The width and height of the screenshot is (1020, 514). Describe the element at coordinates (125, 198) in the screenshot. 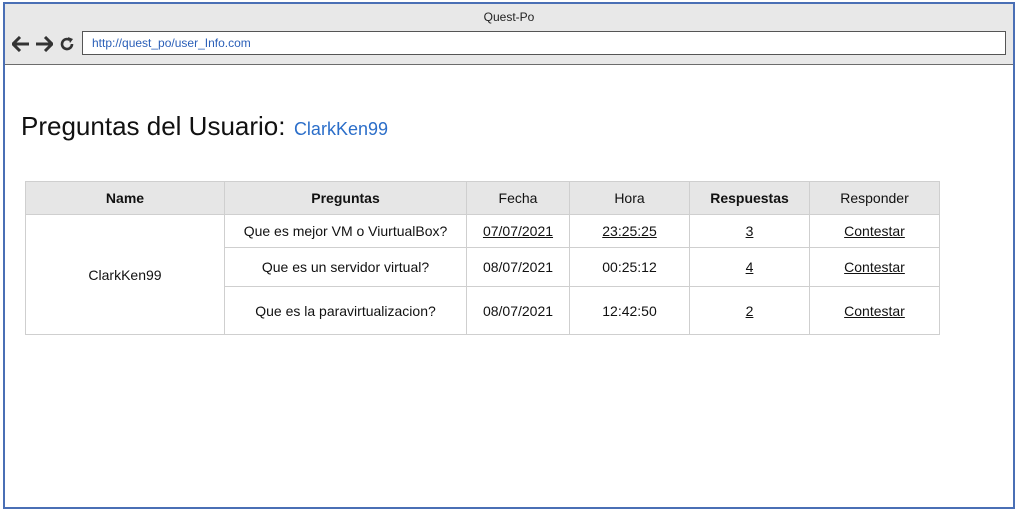

I see `header-name: Name` at that location.